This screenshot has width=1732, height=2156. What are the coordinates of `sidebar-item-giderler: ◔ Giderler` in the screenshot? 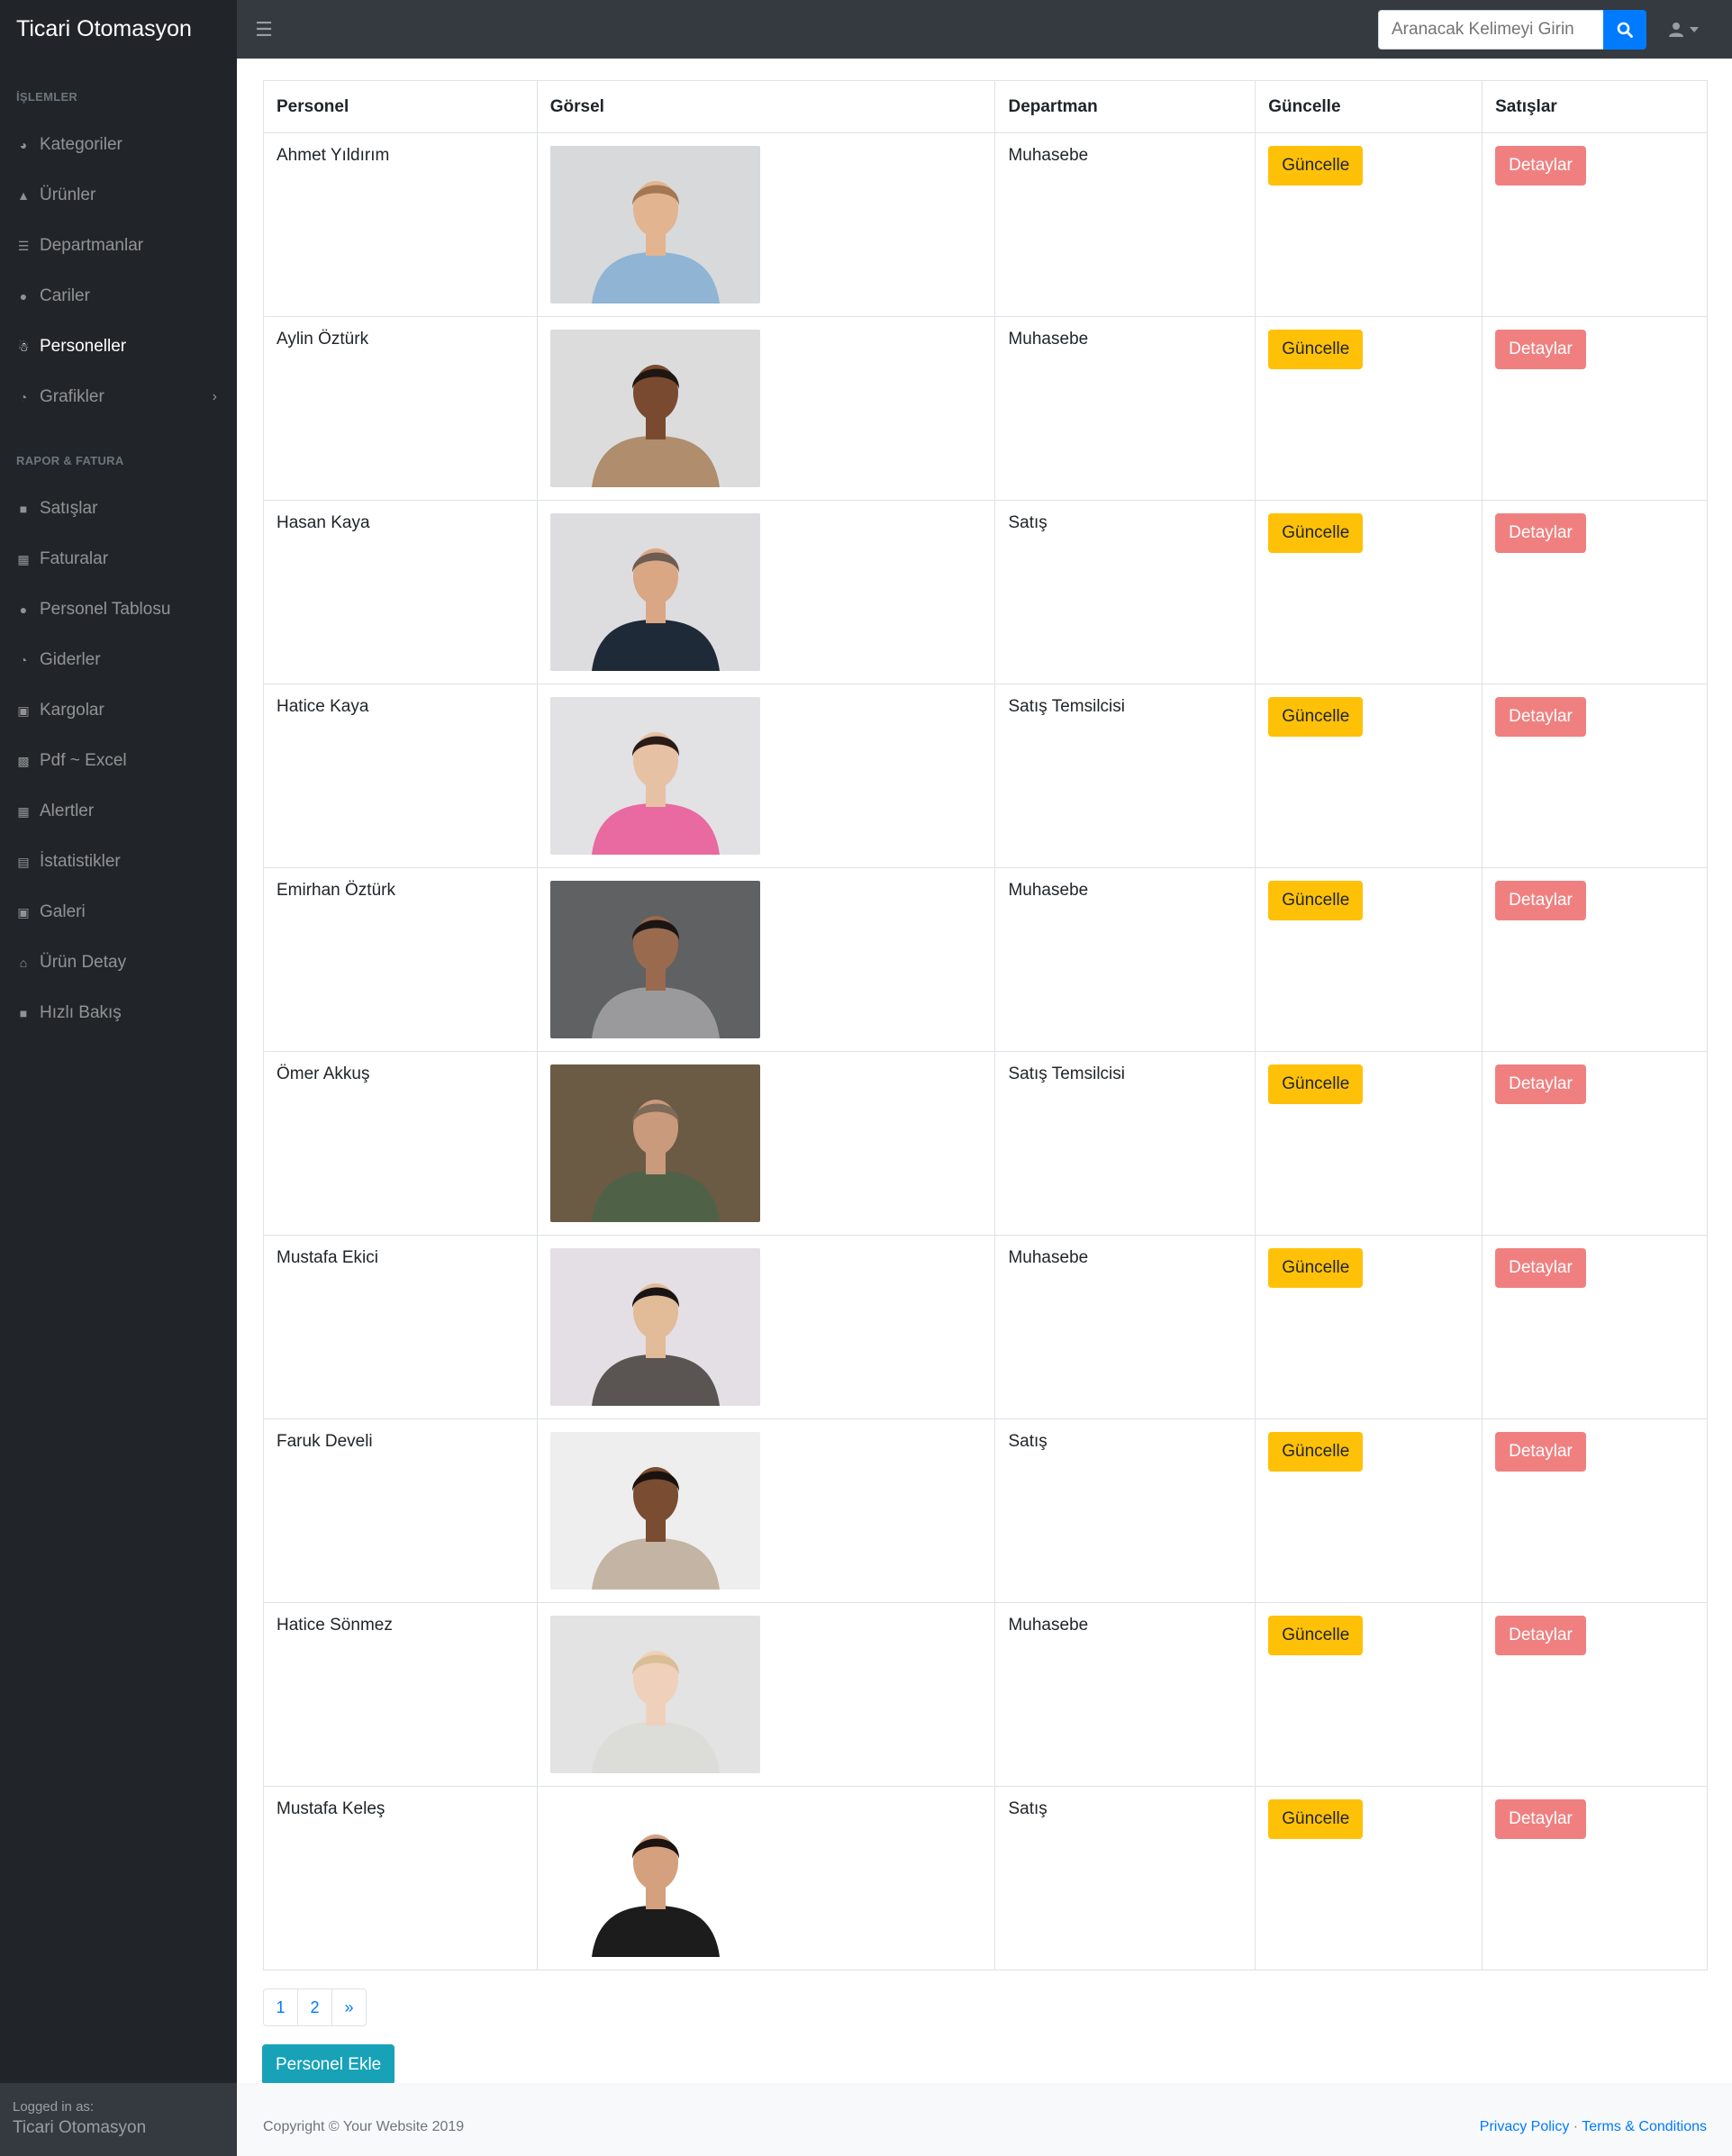 It's located at (118, 660).